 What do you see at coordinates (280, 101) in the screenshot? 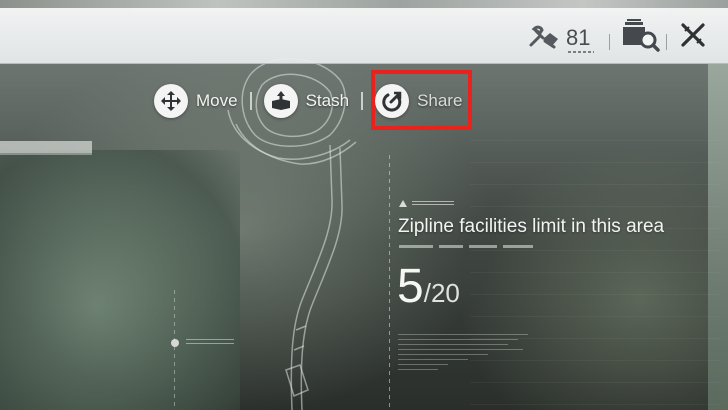
I see `stash-box-icon` at bounding box center [280, 101].